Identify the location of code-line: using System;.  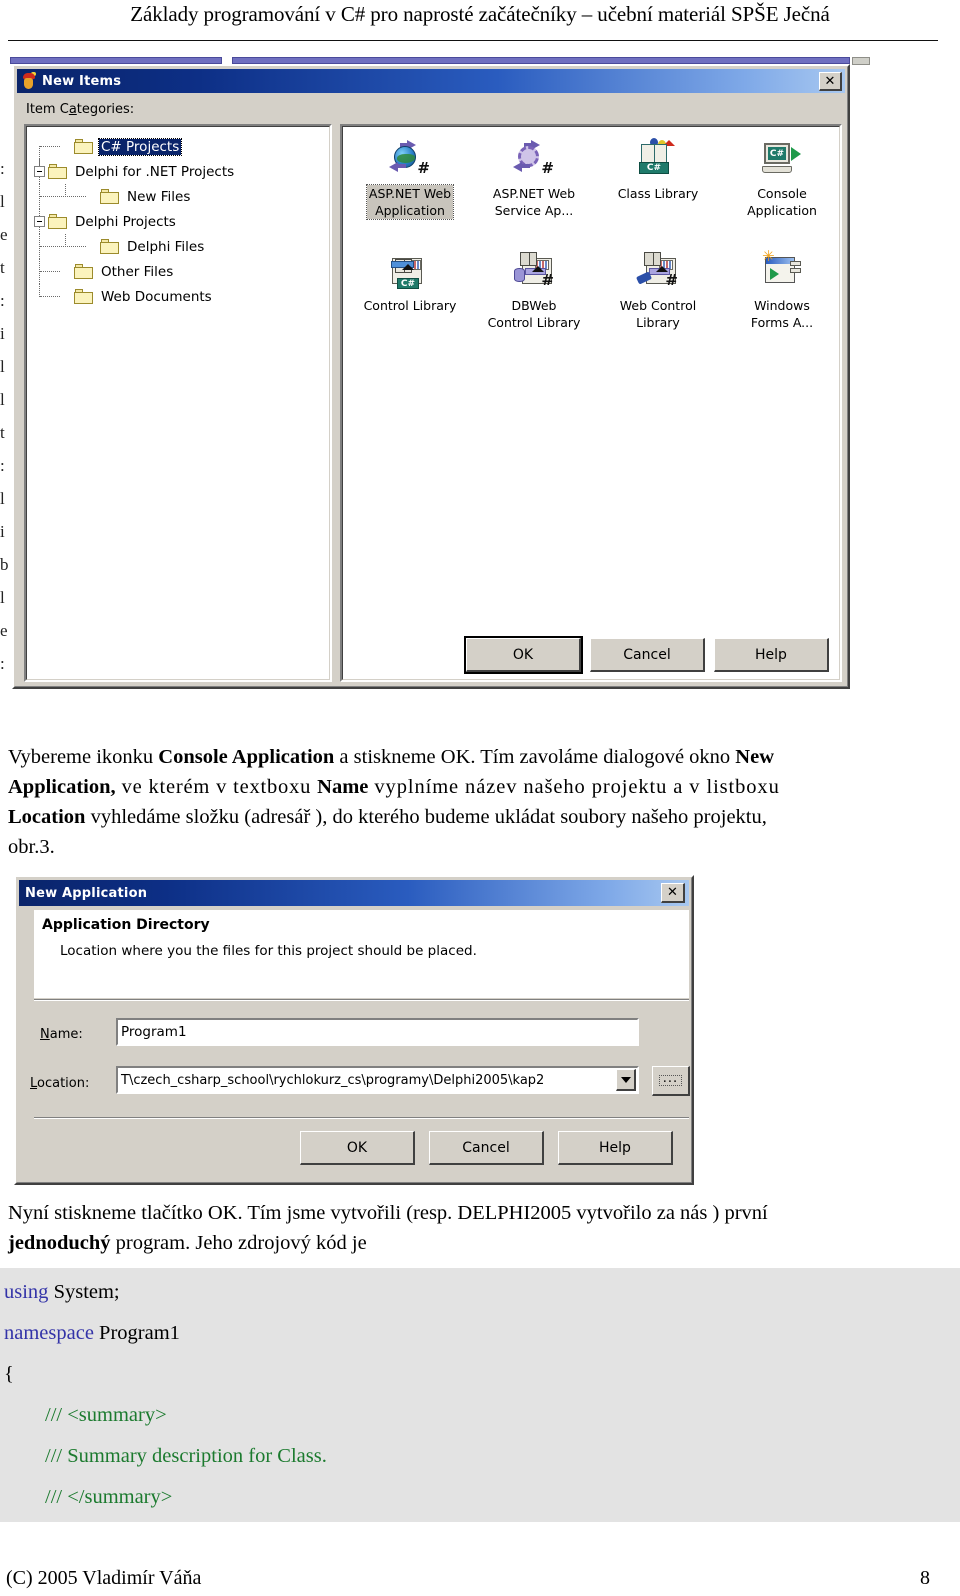
(480, 1292).